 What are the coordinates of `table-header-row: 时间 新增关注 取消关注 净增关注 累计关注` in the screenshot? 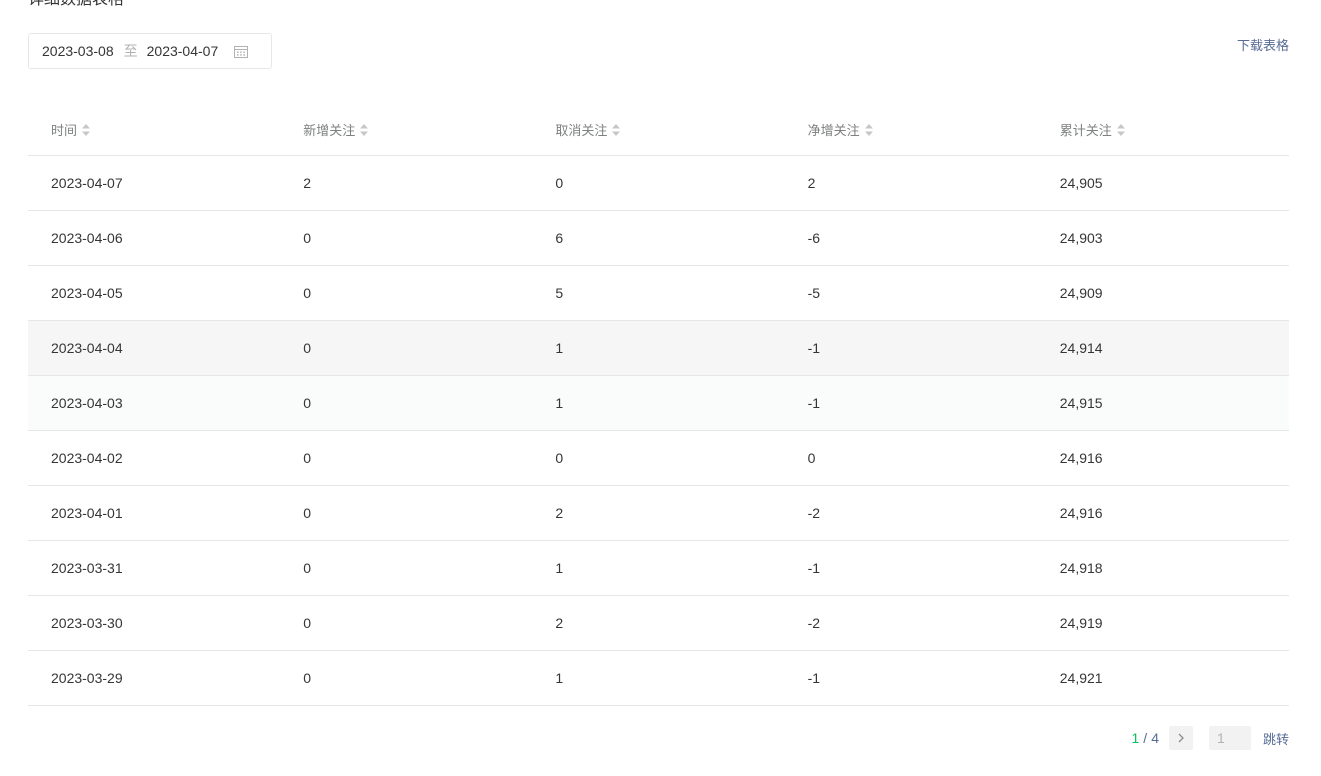 It's located at (658, 129).